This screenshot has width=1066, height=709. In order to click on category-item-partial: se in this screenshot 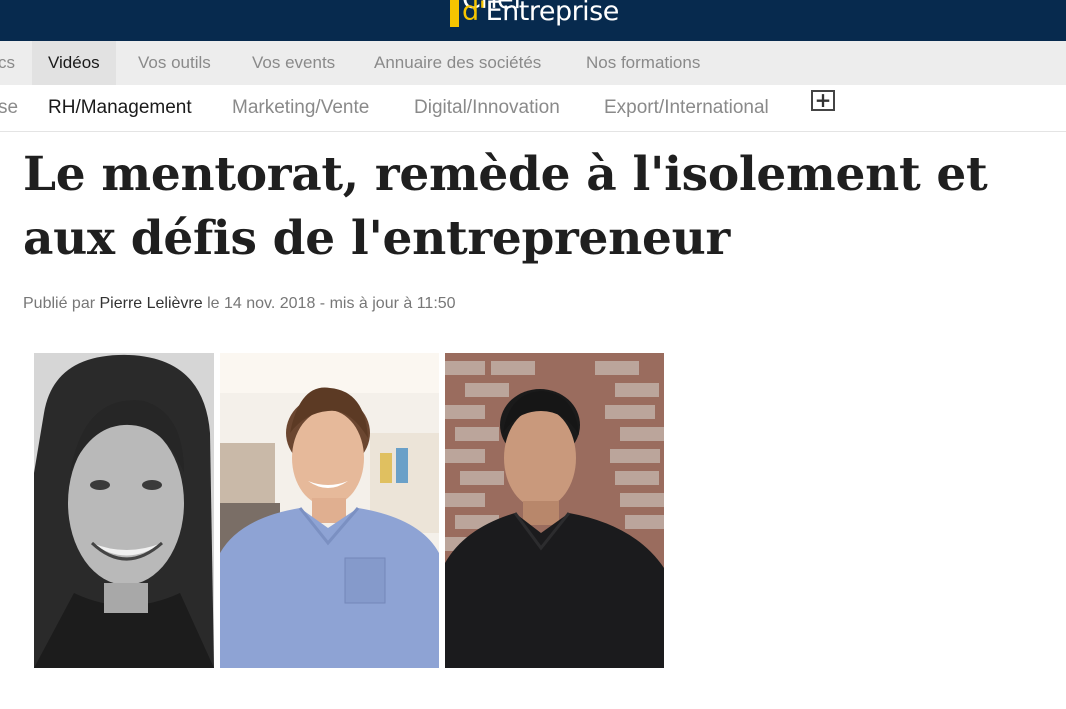, I will do `click(9, 108)`.